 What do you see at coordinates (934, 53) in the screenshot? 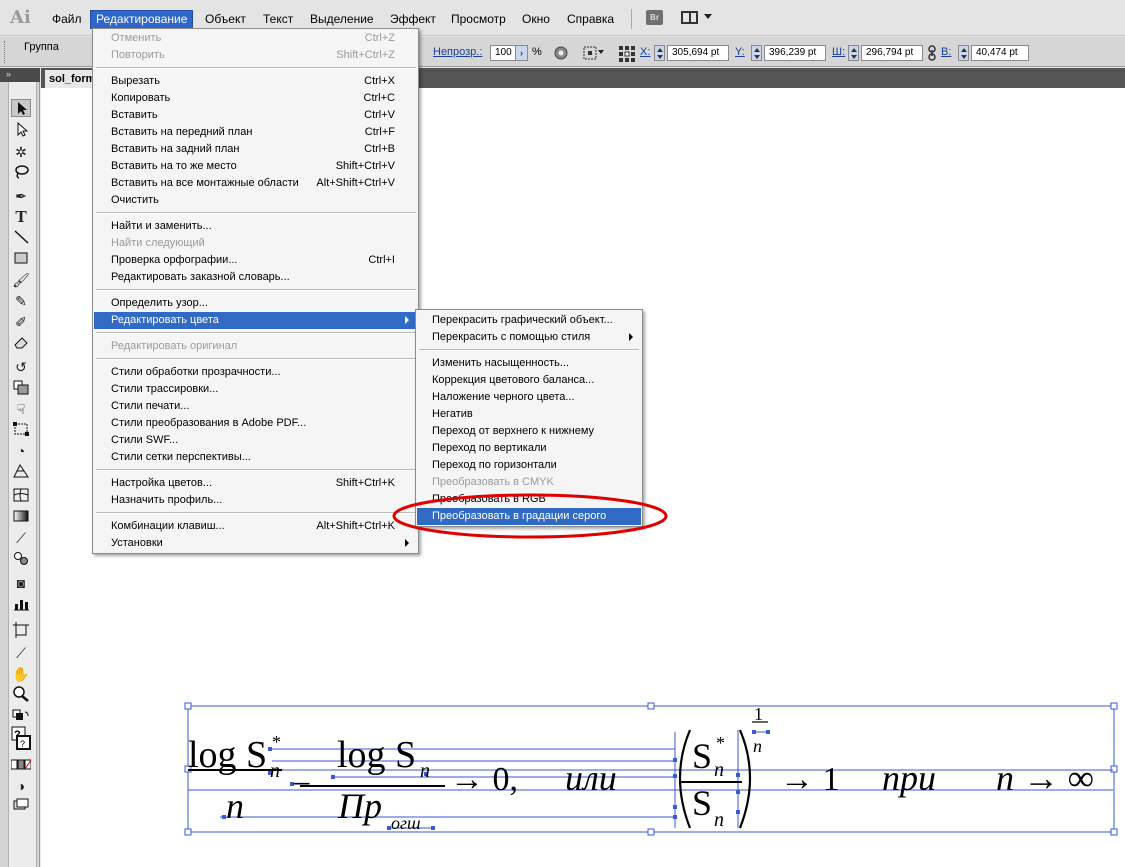
I see `link-icon` at bounding box center [934, 53].